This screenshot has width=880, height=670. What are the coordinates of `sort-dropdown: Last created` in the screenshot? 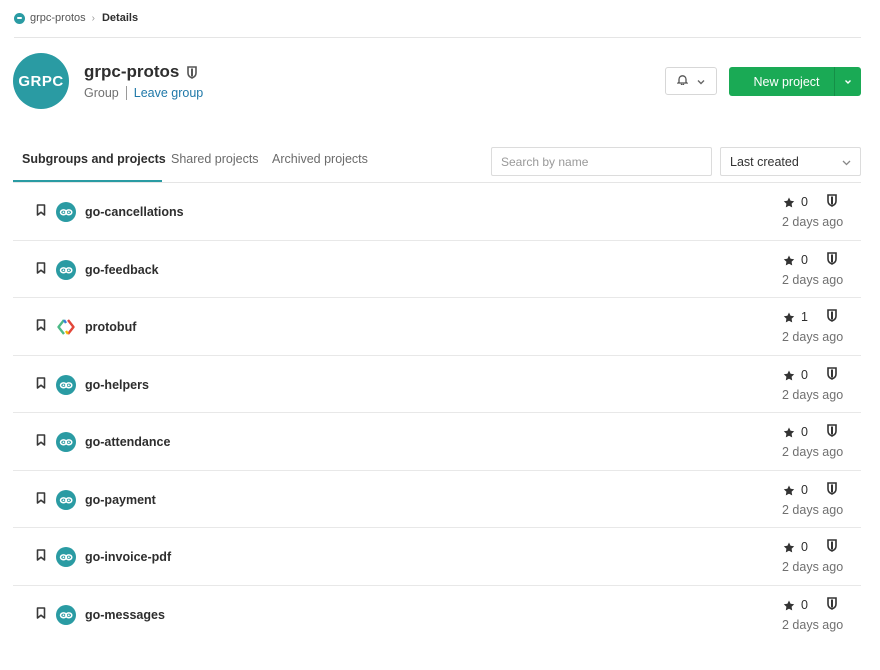 It's located at (790, 161).